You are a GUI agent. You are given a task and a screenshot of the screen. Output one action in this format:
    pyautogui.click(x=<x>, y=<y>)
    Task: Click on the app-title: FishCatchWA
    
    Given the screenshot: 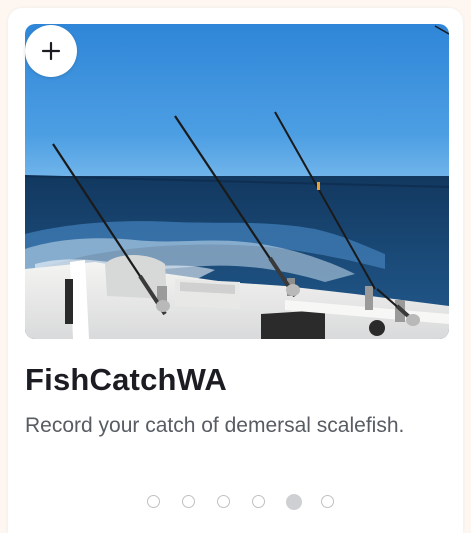 What is the action you would take?
    pyautogui.click(x=126, y=379)
    